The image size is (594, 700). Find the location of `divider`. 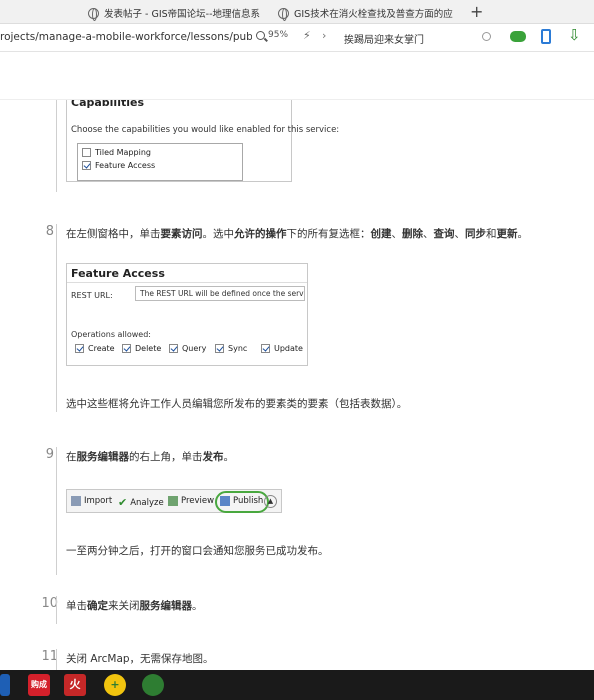

divider is located at coordinates (187, 282).